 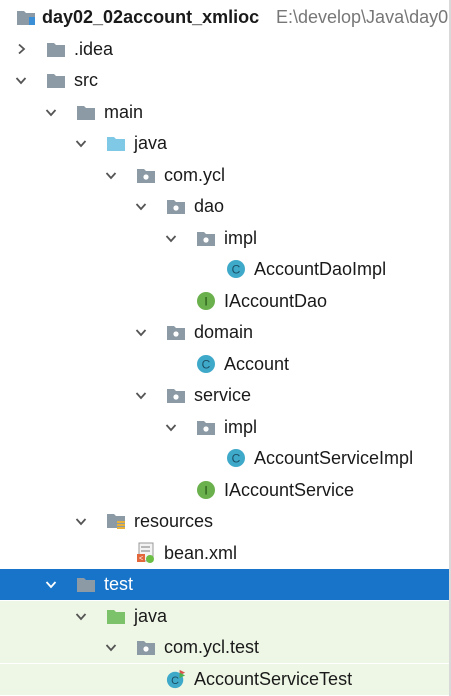 I want to click on tree-row: I IAccountDao, so click(x=225, y=301).